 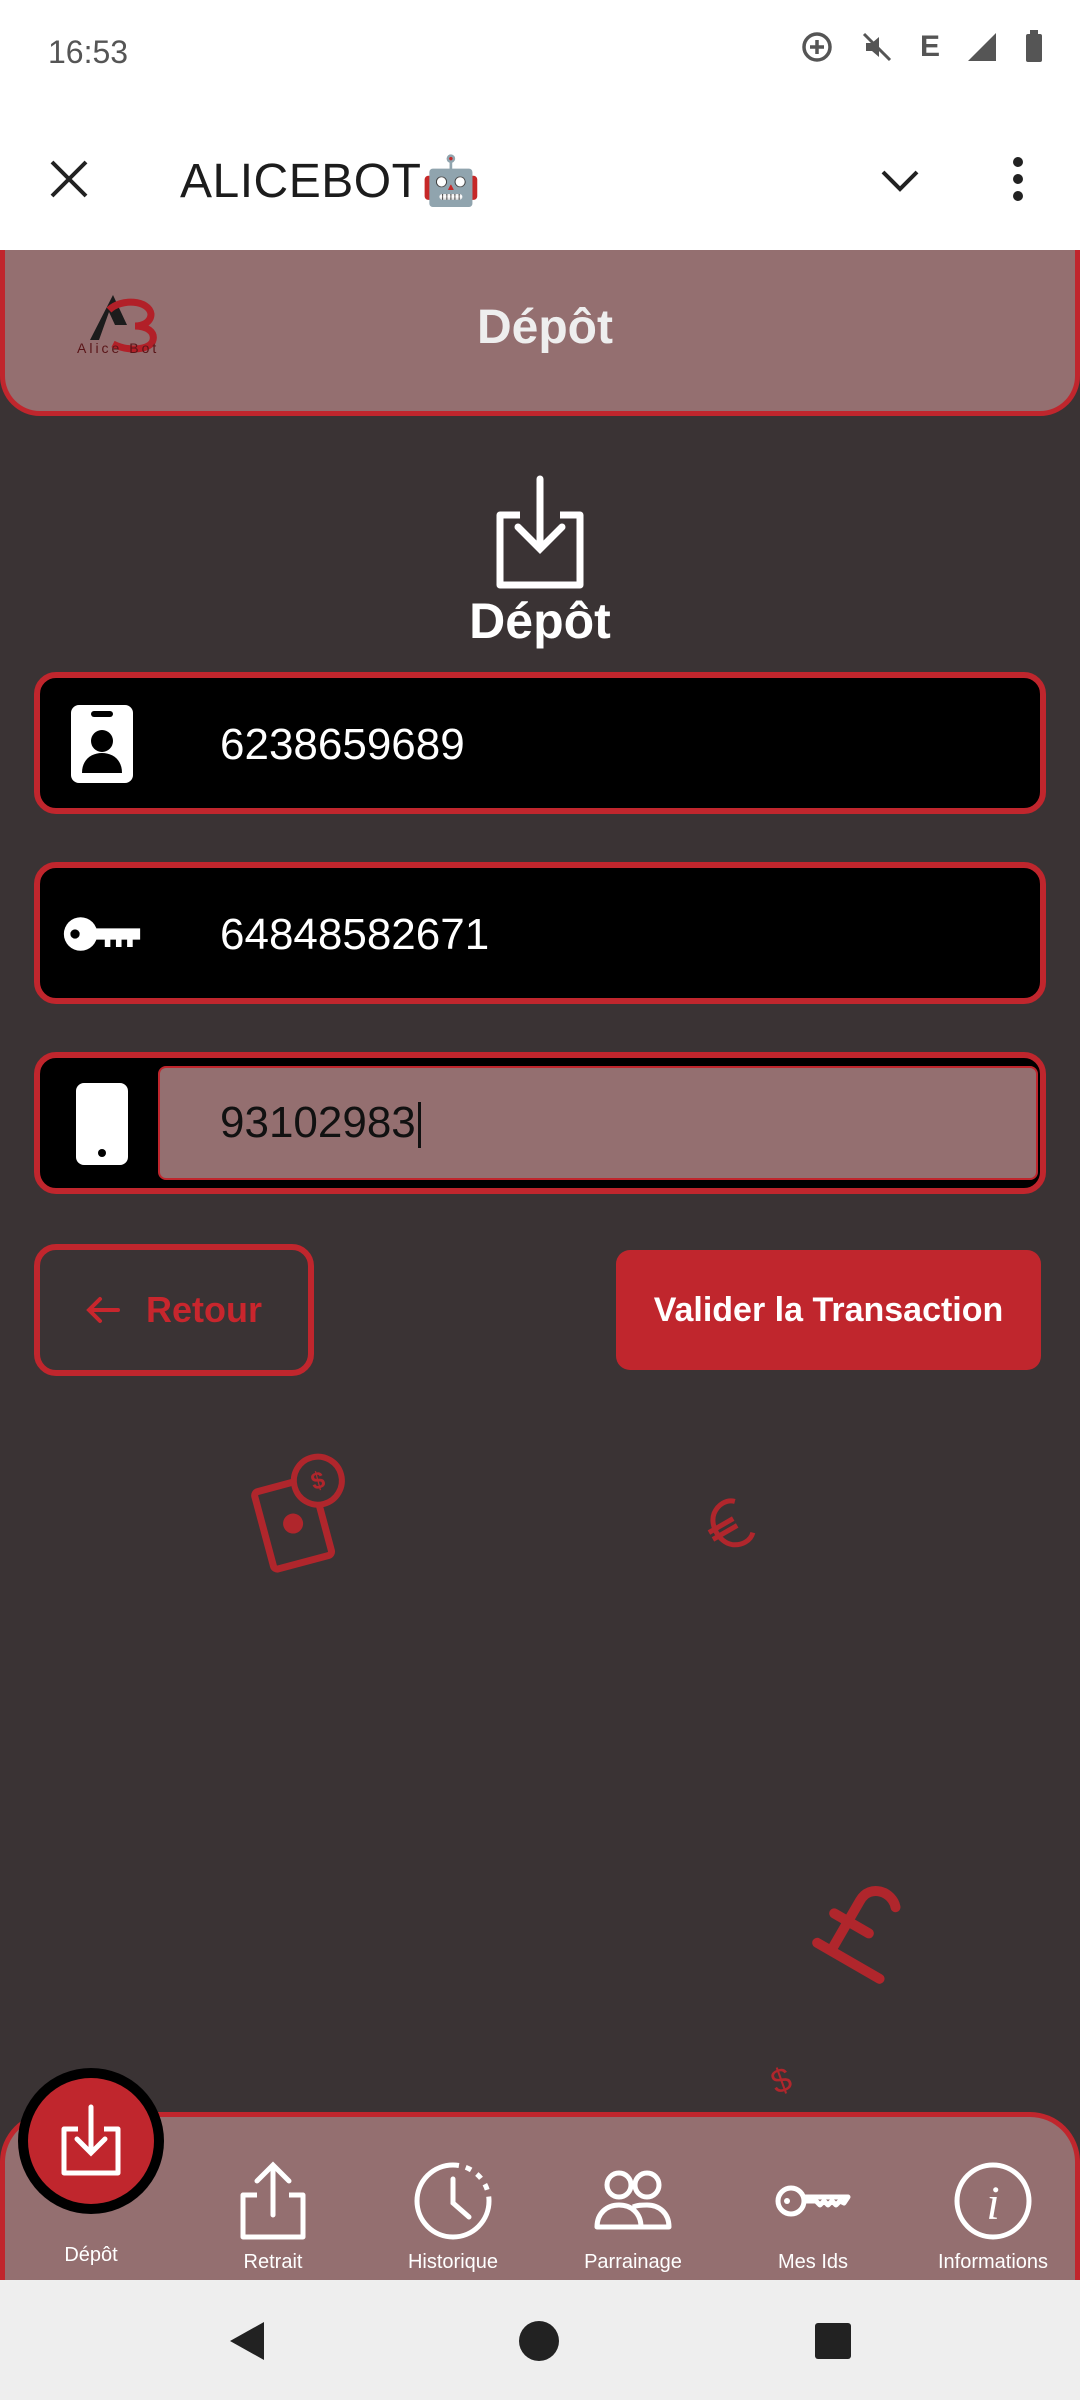 I want to click on status-icons: E, so click(x=922, y=47).